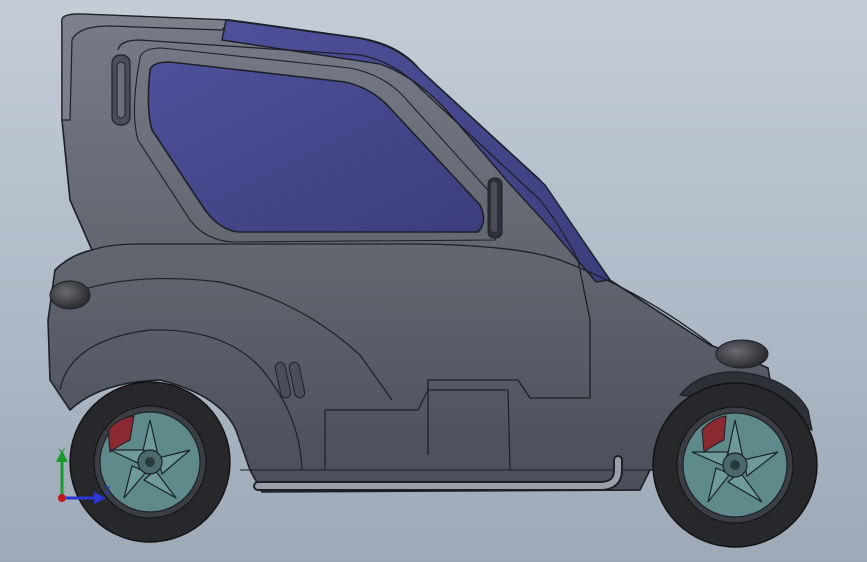  I want to click on side-mirror, so click(495, 208).